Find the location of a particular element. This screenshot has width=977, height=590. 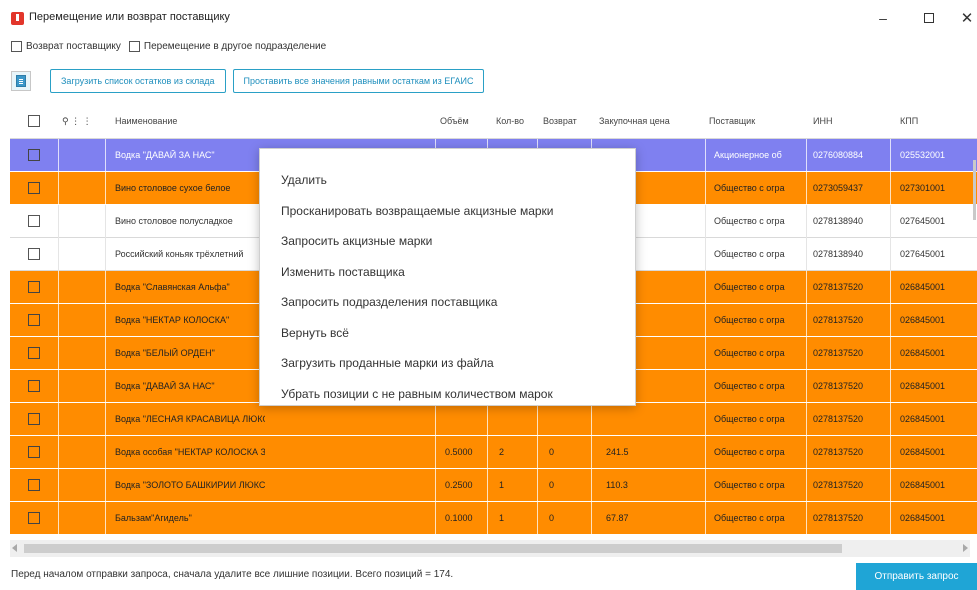

move-checkbox is located at coordinates (134, 46).